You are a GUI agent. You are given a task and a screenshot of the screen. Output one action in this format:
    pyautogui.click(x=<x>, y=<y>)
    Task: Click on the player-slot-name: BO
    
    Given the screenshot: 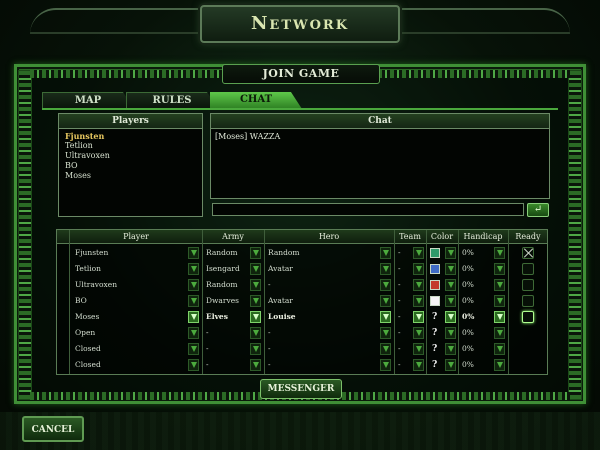 What is the action you would take?
    pyautogui.click(x=81, y=300)
    